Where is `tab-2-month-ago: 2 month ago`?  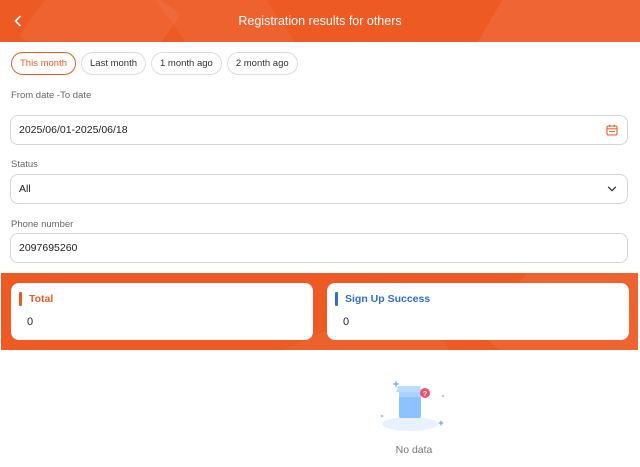
tab-2-month-ago: 2 month ago is located at coordinates (262, 63).